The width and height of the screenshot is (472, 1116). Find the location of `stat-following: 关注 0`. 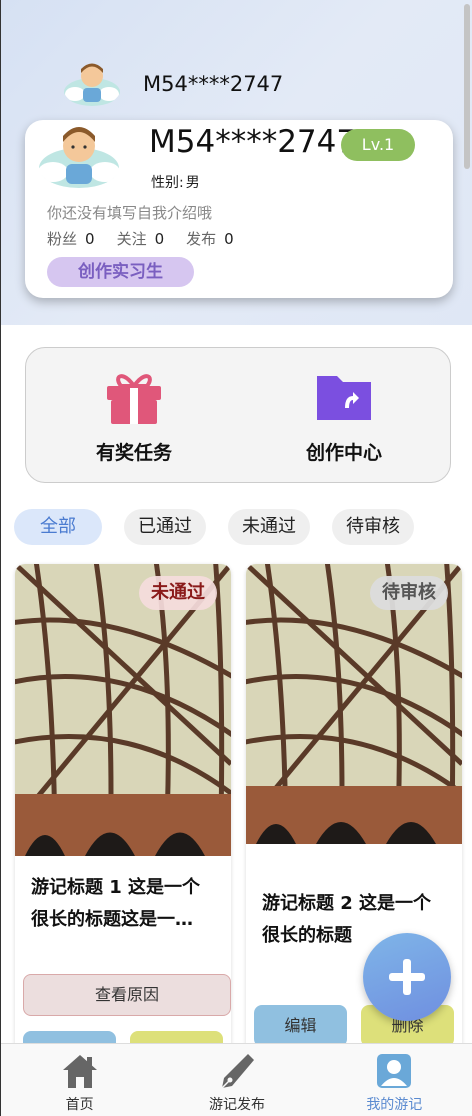

stat-following: 关注 0 is located at coordinates (141, 238).